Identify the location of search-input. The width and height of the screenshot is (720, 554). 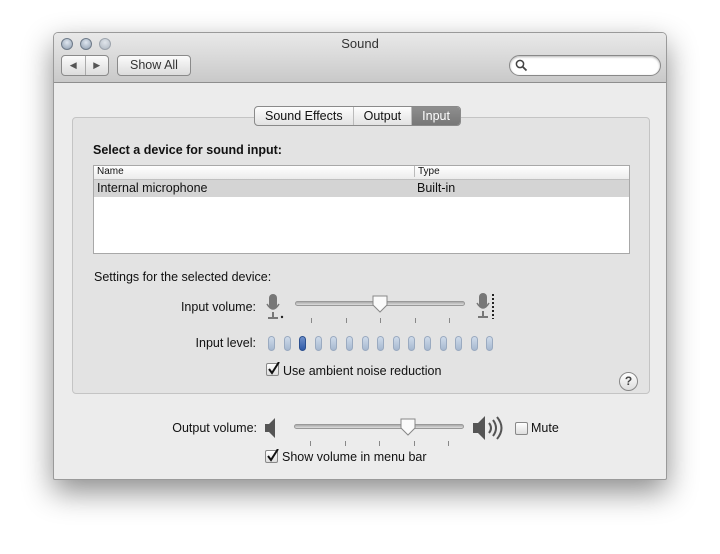
(585, 65).